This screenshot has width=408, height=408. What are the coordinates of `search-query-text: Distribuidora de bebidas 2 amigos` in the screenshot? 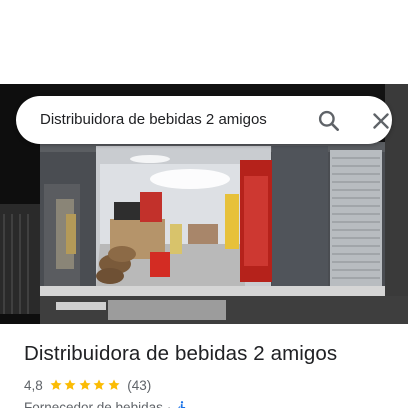 It's located at (153, 120).